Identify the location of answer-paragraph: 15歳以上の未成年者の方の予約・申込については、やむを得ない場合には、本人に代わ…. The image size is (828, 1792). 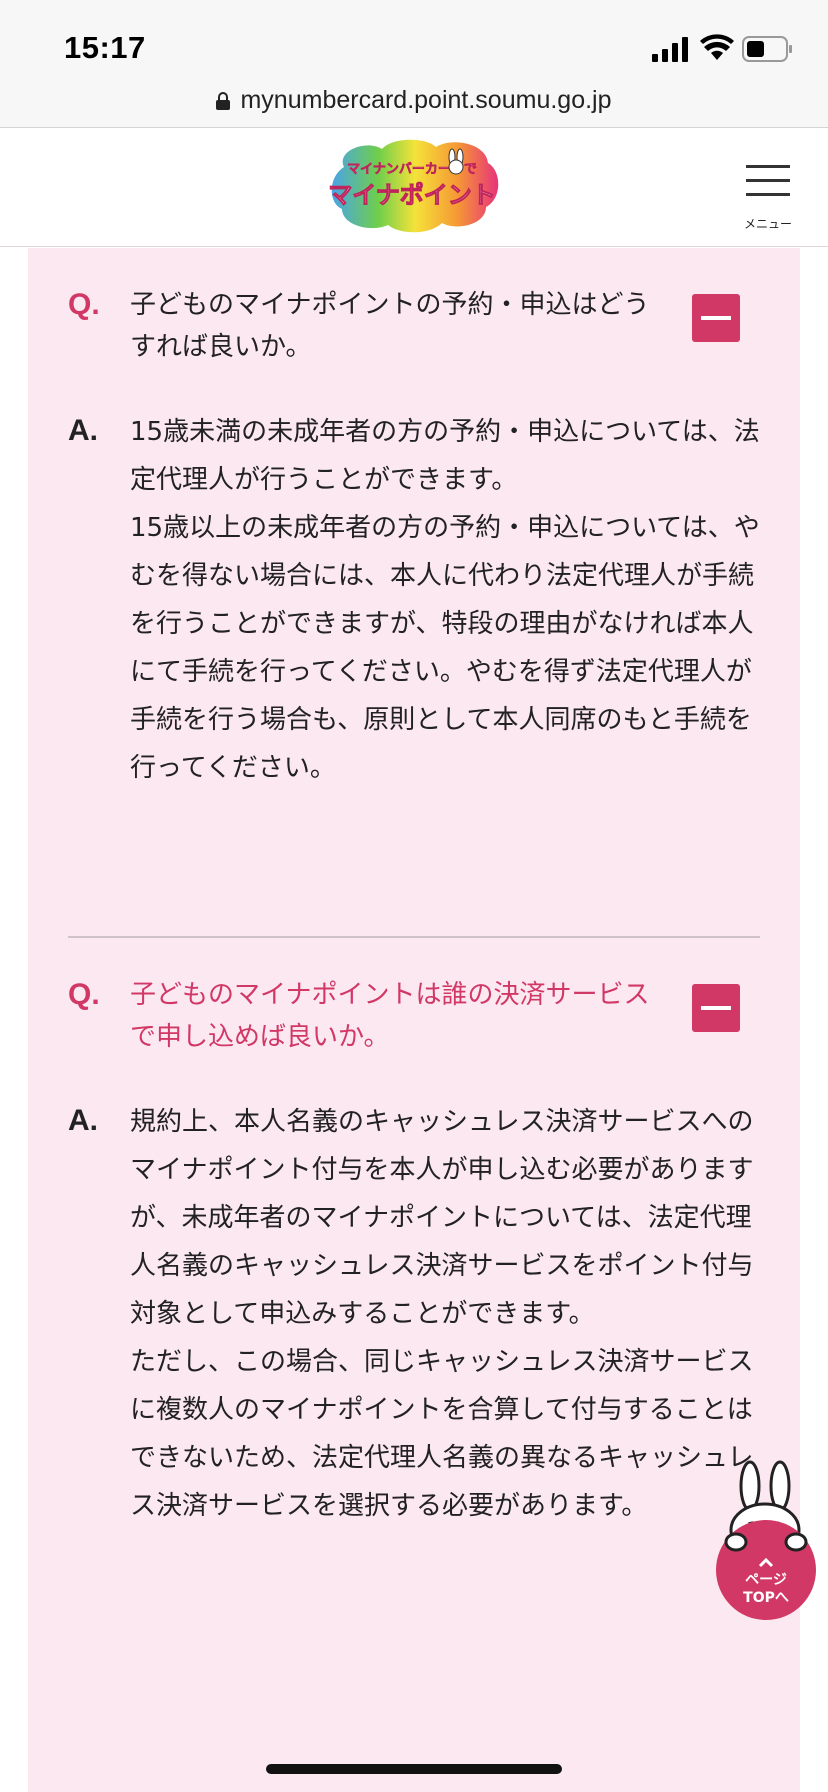
(445, 648).